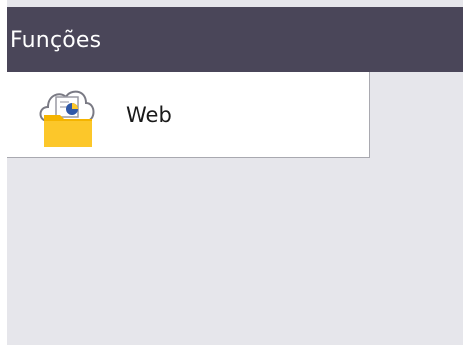  What do you see at coordinates (149, 115) in the screenshot?
I see `function-item-label: Web` at bounding box center [149, 115].